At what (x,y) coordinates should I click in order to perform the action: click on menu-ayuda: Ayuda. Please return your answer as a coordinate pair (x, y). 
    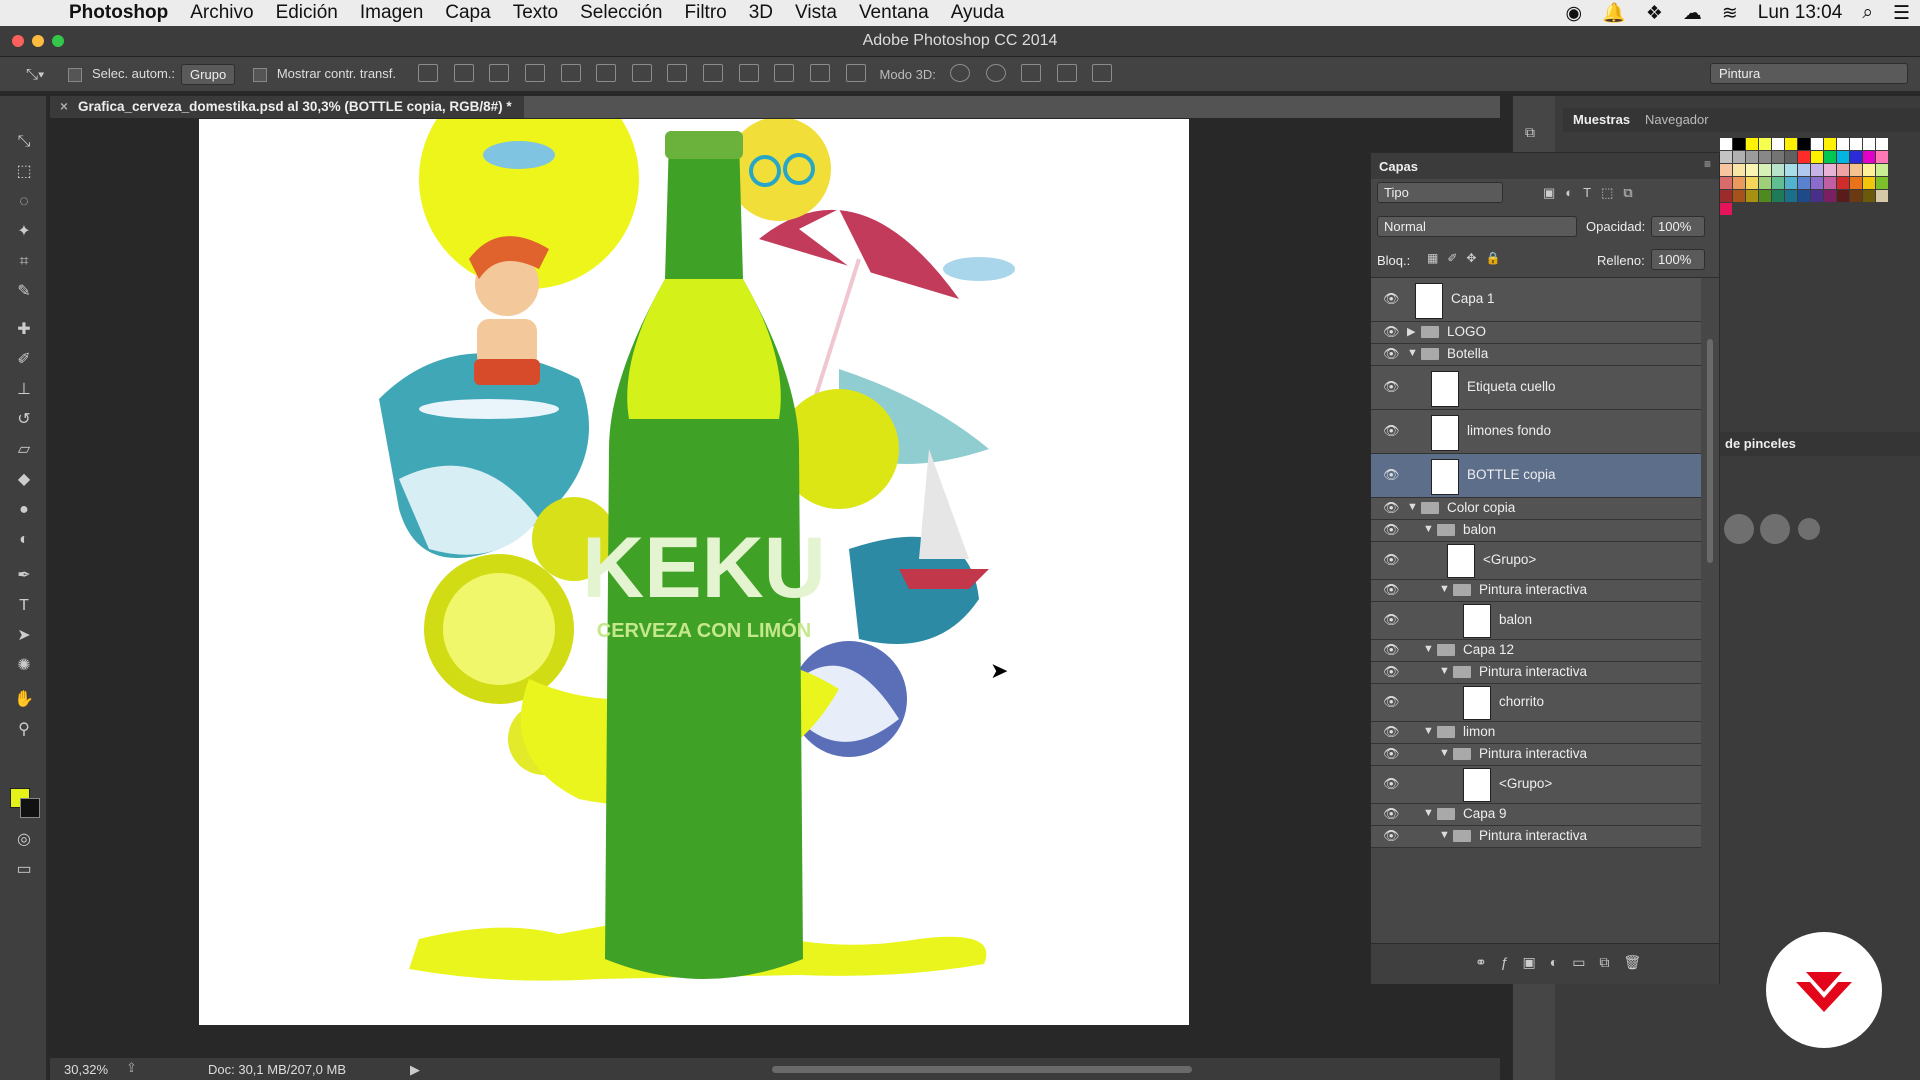
    Looking at the image, I should click on (978, 13).